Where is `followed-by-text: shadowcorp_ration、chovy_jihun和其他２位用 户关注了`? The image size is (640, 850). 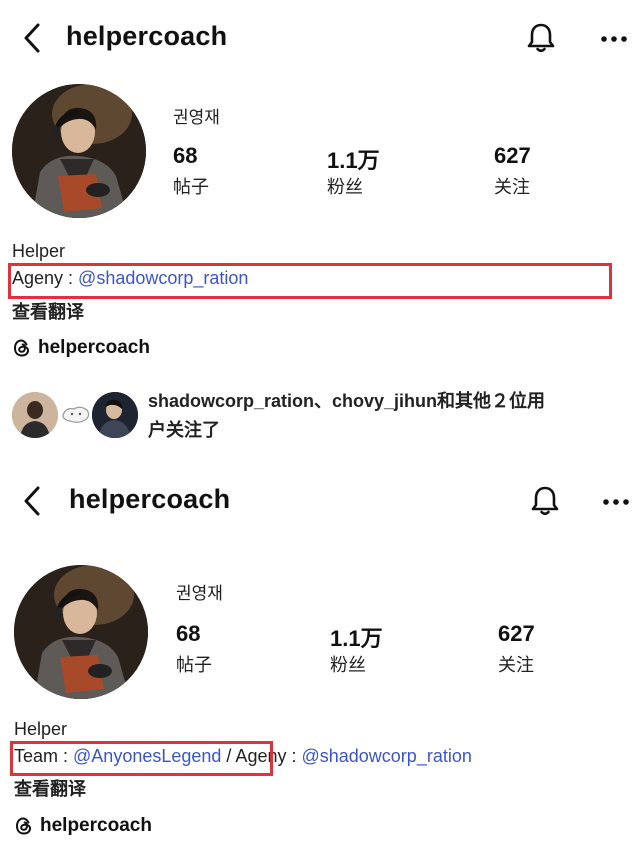
followed-by-text: shadowcorp_ration、chovy_jihun和其他２位用 户关注了 is located at coordinates (388, 416).